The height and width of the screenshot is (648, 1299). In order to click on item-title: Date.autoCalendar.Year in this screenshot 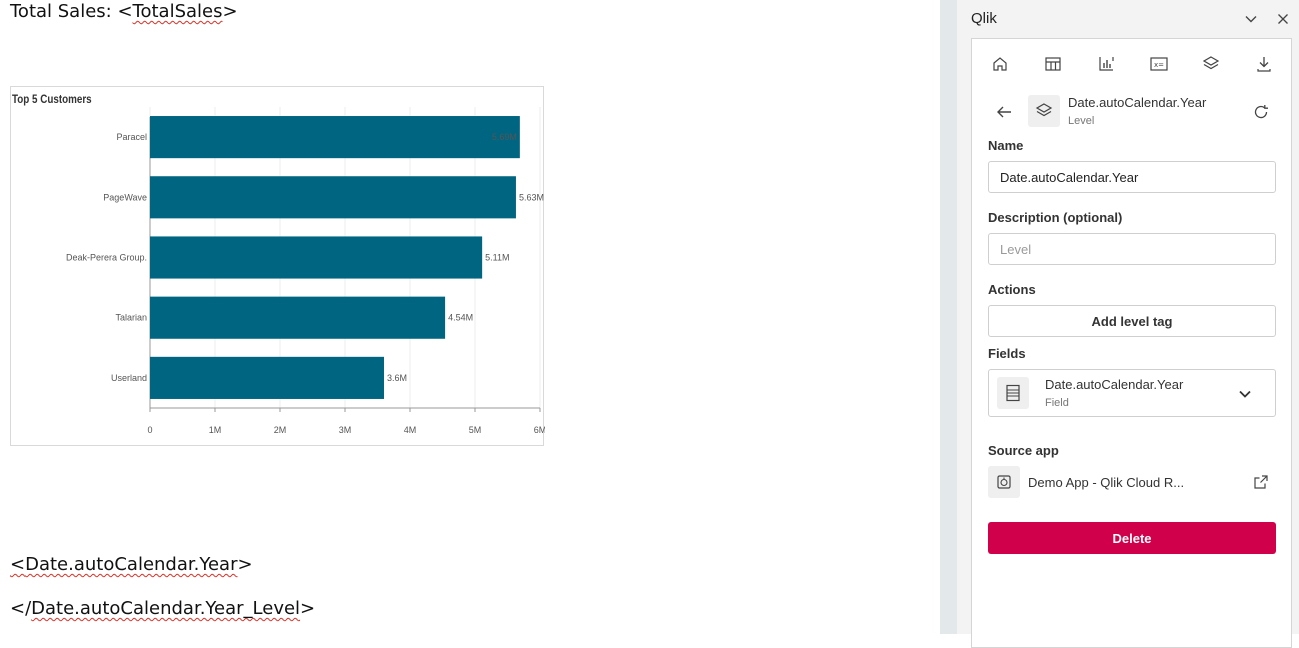, I will do `click(1137, 102)`.